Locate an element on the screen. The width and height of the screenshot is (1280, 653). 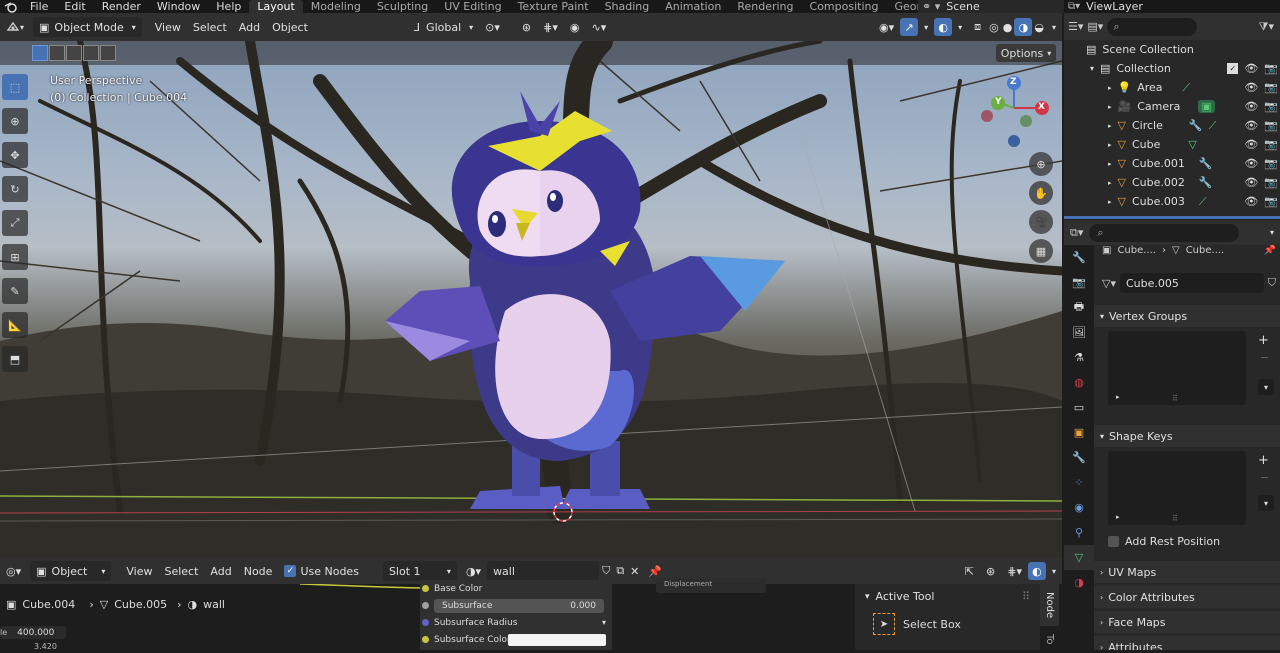
pivot-point-icon: ⊙▾ is located at coordinates (492, 27).